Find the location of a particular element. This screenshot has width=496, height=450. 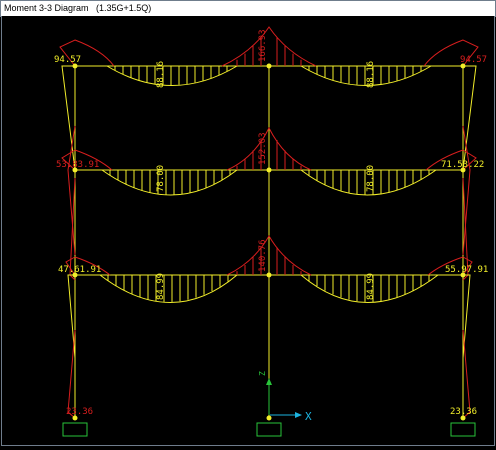

level2-center-moment: 152.03 is located at coordinates (263, 148).